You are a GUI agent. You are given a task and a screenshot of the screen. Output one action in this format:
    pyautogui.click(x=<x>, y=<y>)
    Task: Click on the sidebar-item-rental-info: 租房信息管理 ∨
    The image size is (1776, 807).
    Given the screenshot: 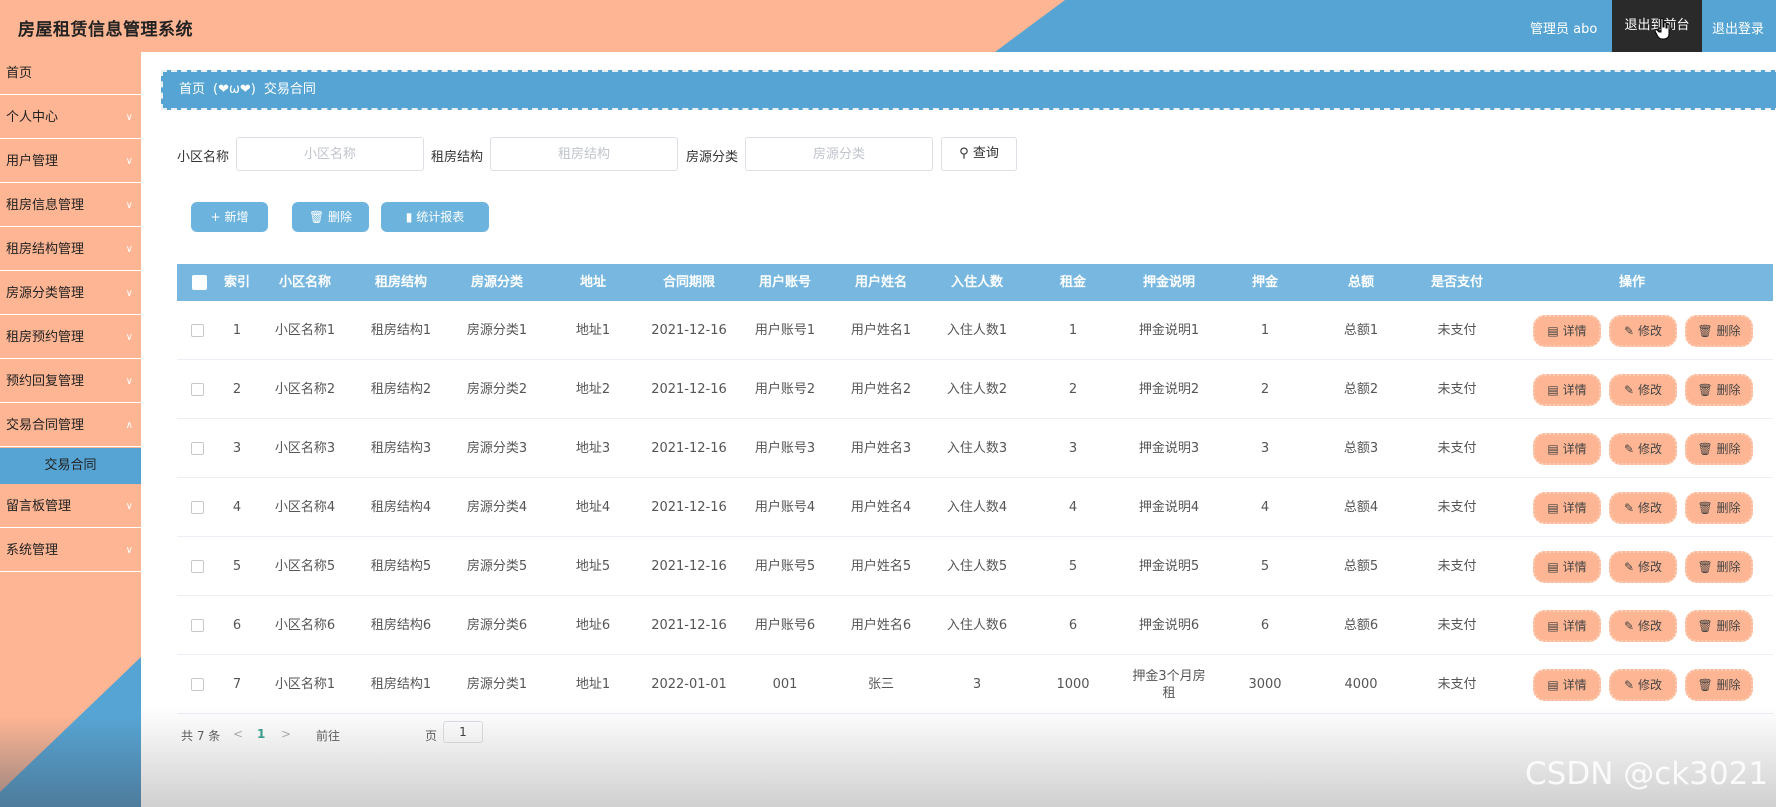 What is the action you would take?
    pyautogui.click(x=70, y=205)
    